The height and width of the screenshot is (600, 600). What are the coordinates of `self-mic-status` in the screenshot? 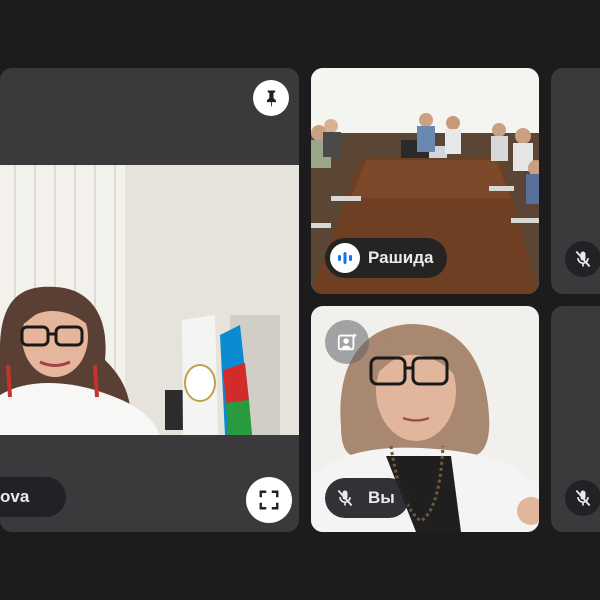 It's located at (345, 498).